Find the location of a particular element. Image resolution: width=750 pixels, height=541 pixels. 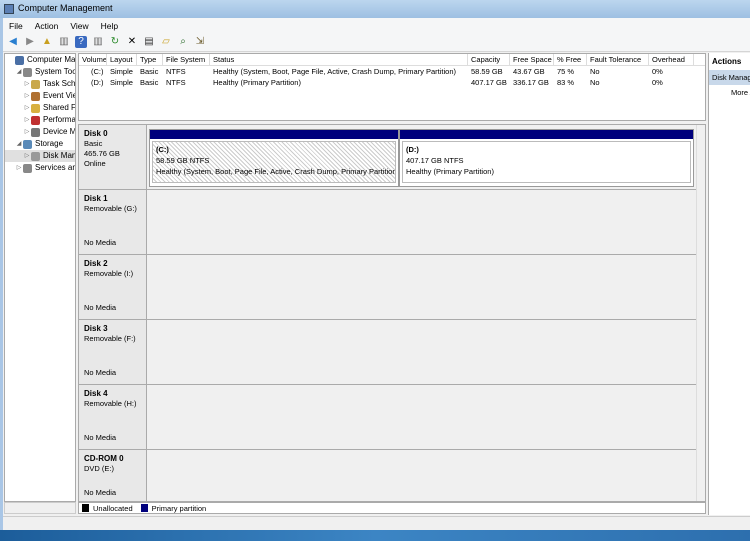

partition-type-bar is located at coordinates (274, 134).